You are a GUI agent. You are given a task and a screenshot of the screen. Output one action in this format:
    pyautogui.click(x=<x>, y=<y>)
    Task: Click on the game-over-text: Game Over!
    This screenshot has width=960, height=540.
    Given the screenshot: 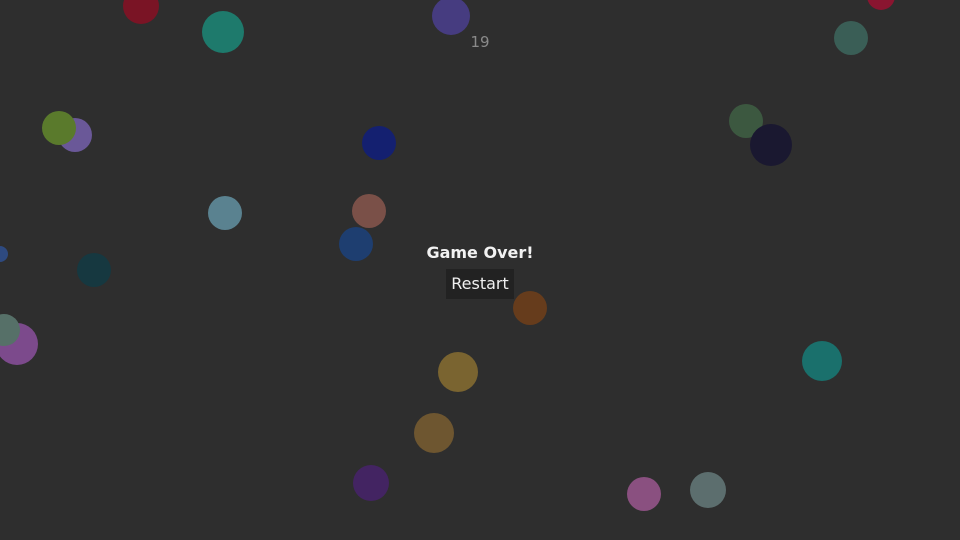 What is the action you would take?
    pyautogui.click(x=480, y=252)
    